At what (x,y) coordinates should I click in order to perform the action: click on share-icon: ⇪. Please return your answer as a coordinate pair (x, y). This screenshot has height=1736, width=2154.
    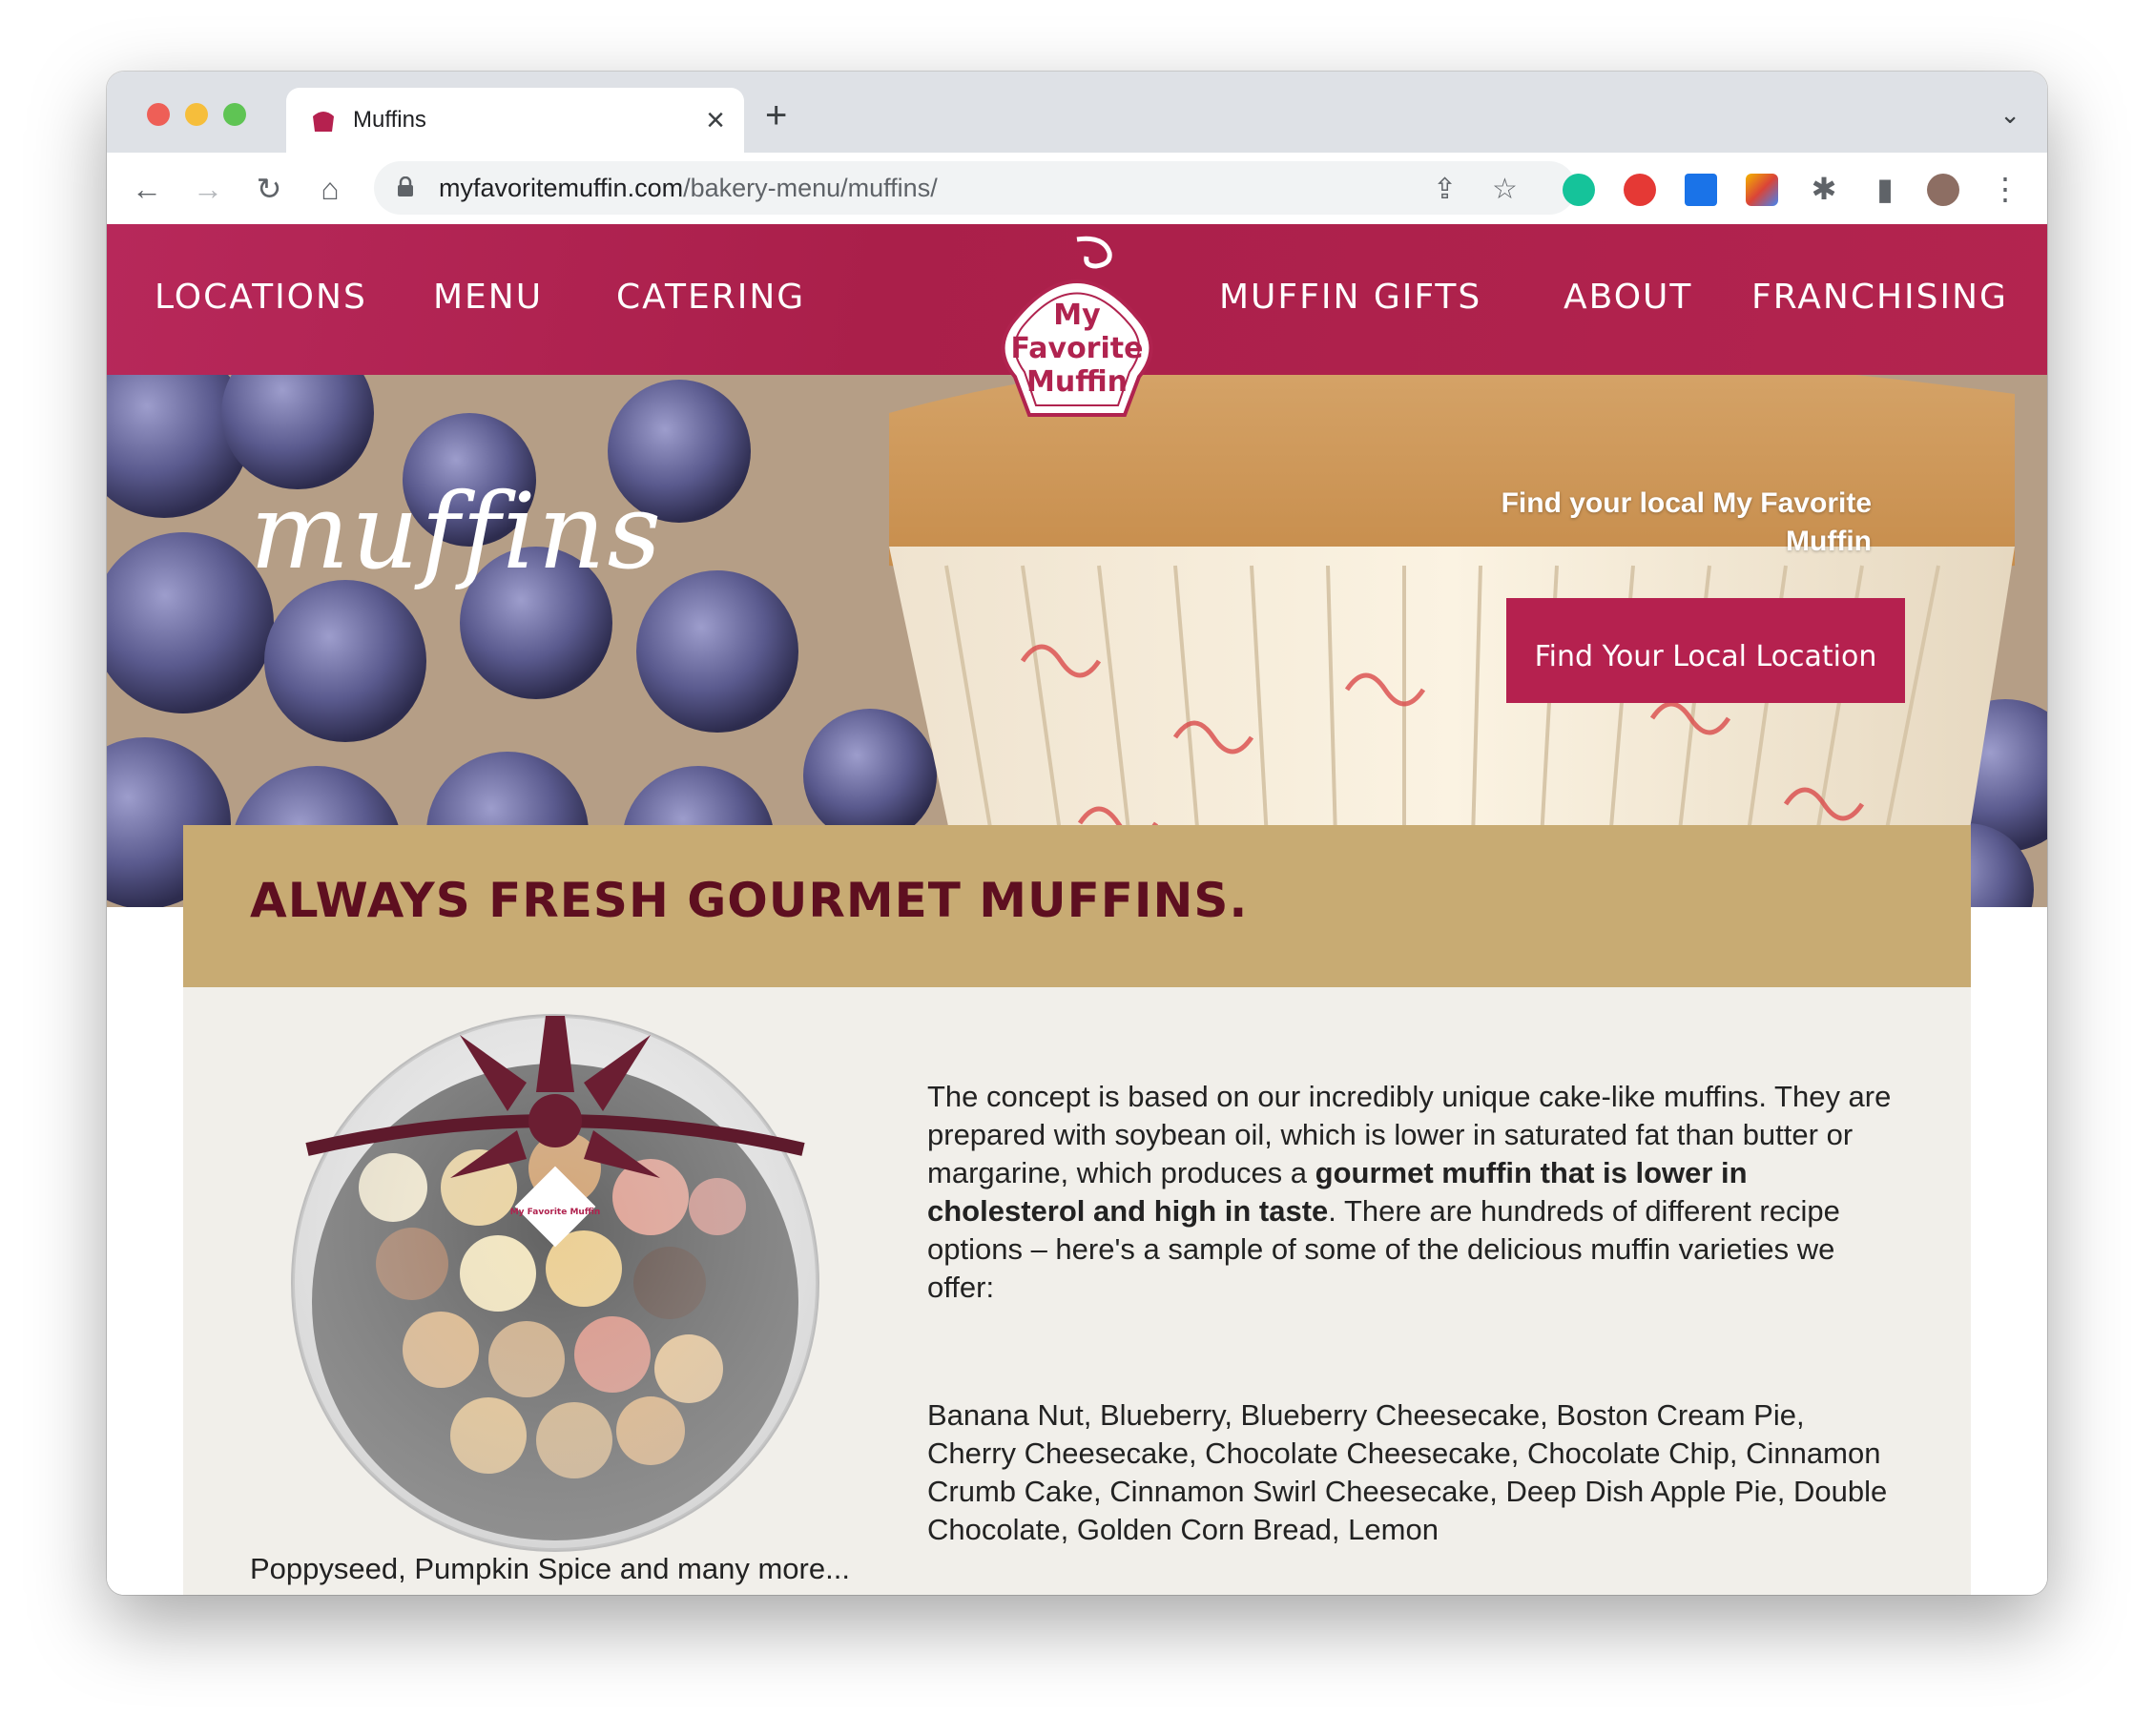
    Looking at the image, I should click on (1445, 189).